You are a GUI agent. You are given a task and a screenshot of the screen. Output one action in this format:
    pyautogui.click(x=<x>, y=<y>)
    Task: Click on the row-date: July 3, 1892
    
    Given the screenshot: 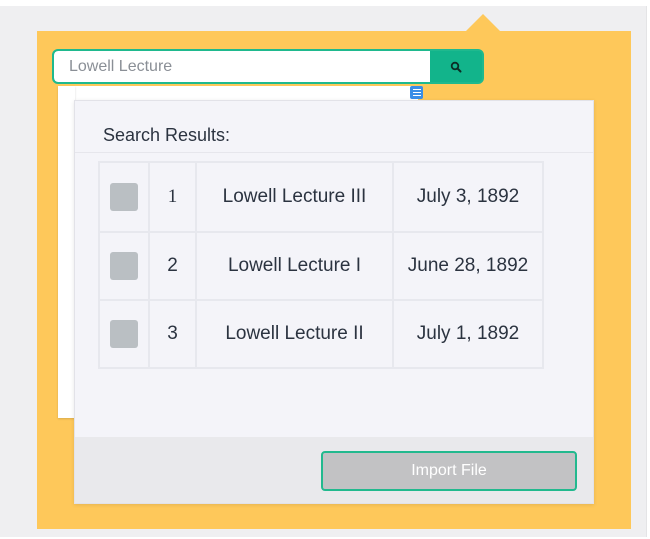 What is the action you would take?
    pyautogui.click(x=468, y=197)
    